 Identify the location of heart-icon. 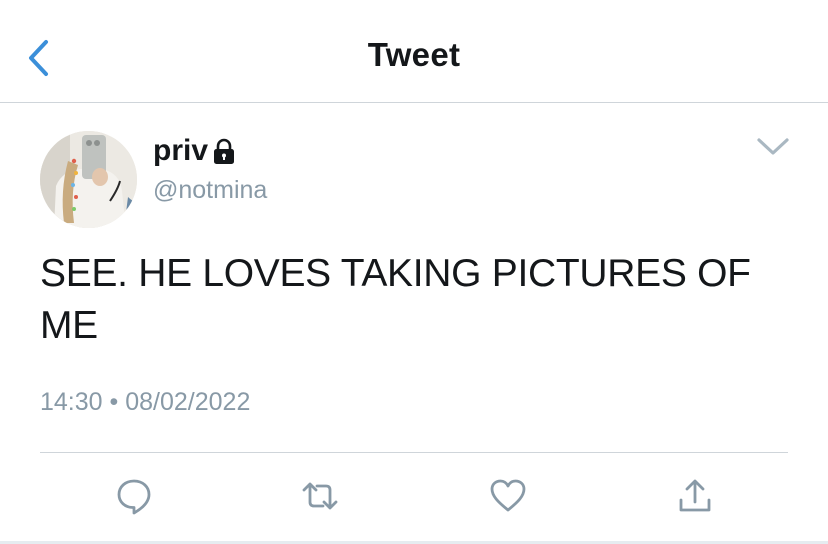
(508, 496).